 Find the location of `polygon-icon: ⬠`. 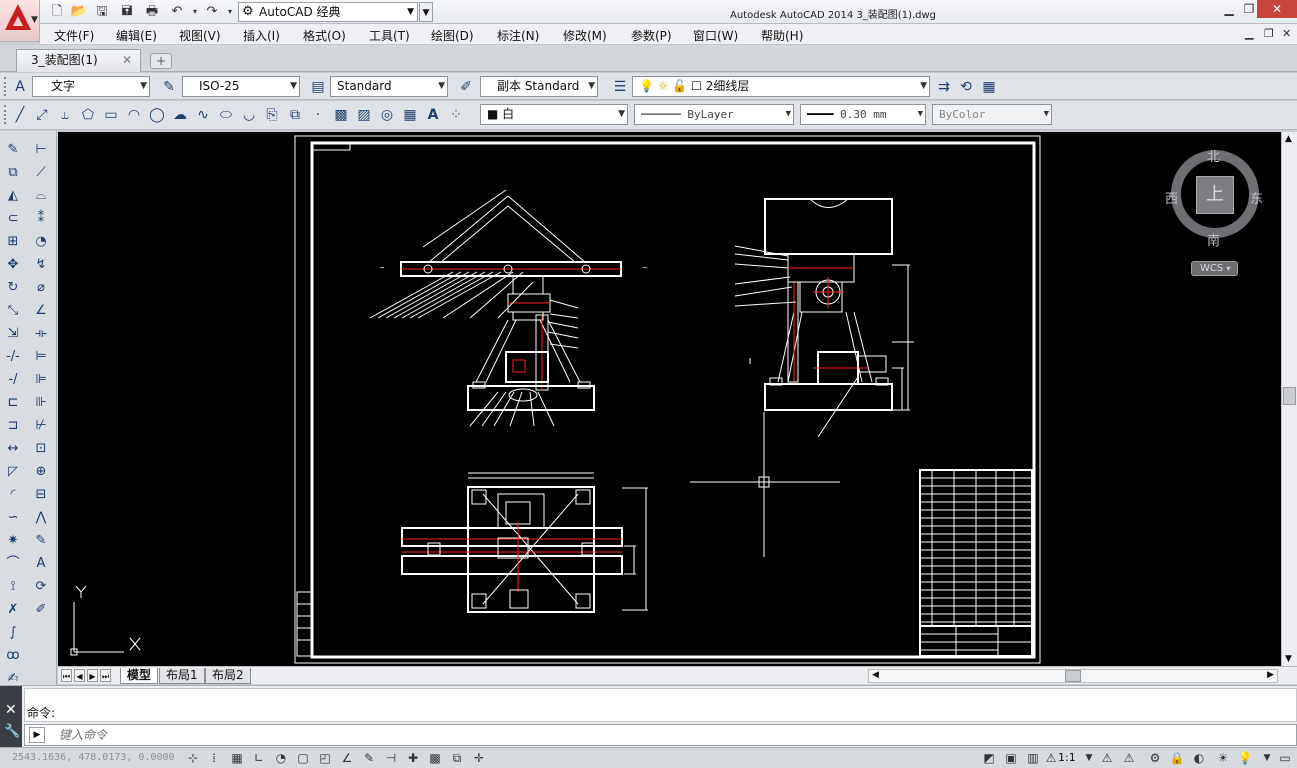

polygon-icon: ⬠ is located at coordinates (88, 115).